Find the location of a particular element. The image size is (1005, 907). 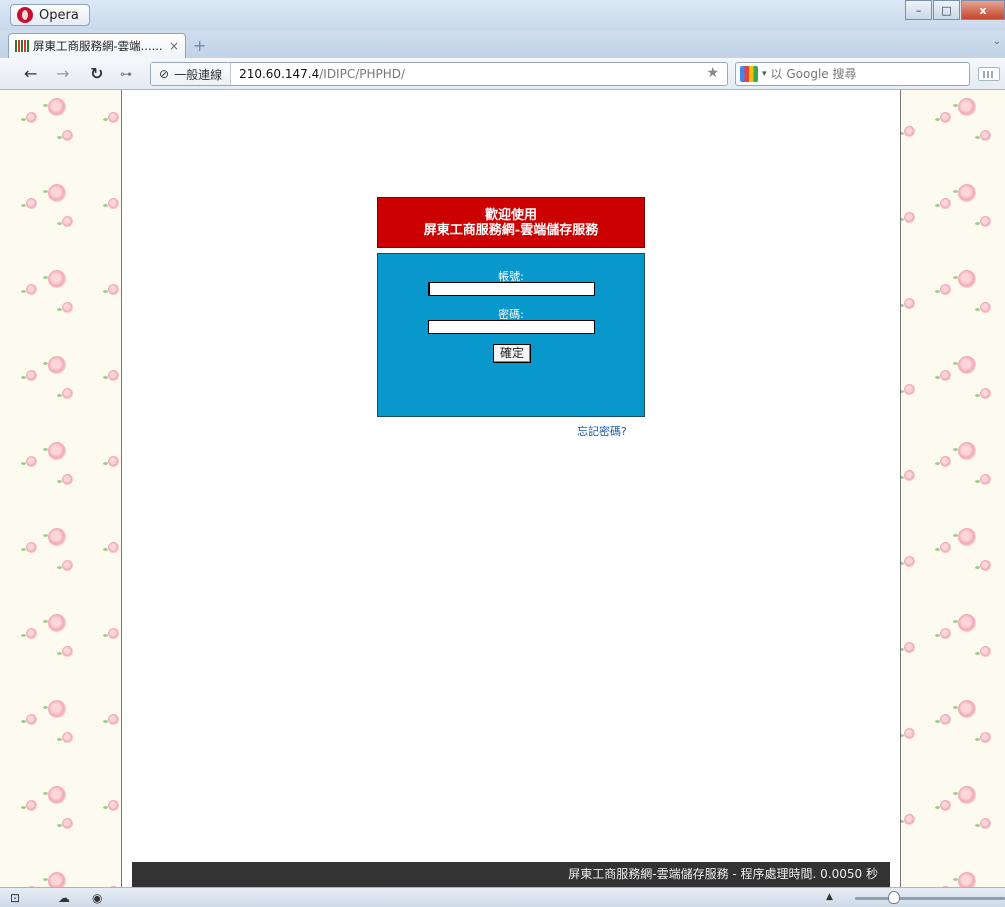

zoom-slider is located at coordinates (930, 898).